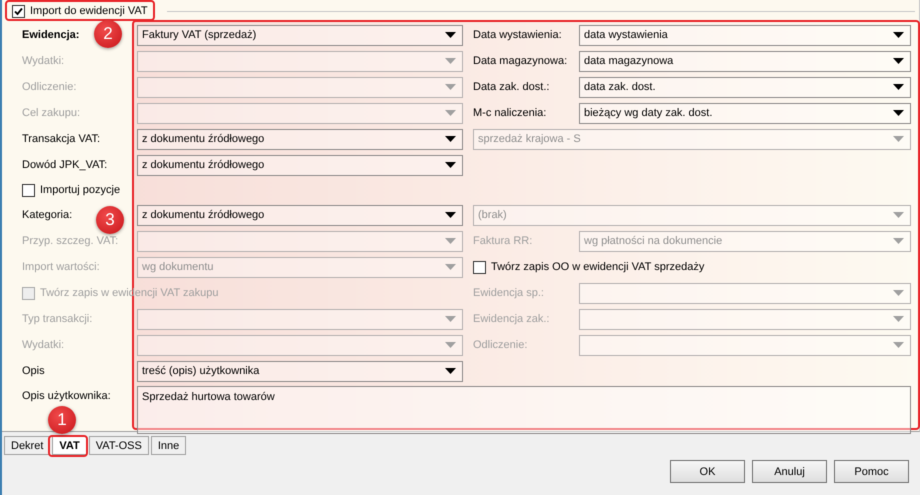 The height and width of the screenshot is (495, 920). I want to click on field-label: Opis użytkownika:, so click(66, 396).